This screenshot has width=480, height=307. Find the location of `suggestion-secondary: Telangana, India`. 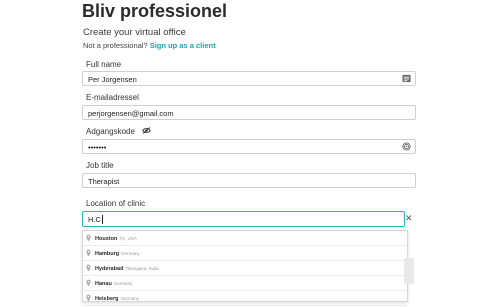

suggestion-secondary: Telangana, India is located at coordinates (142, 268).